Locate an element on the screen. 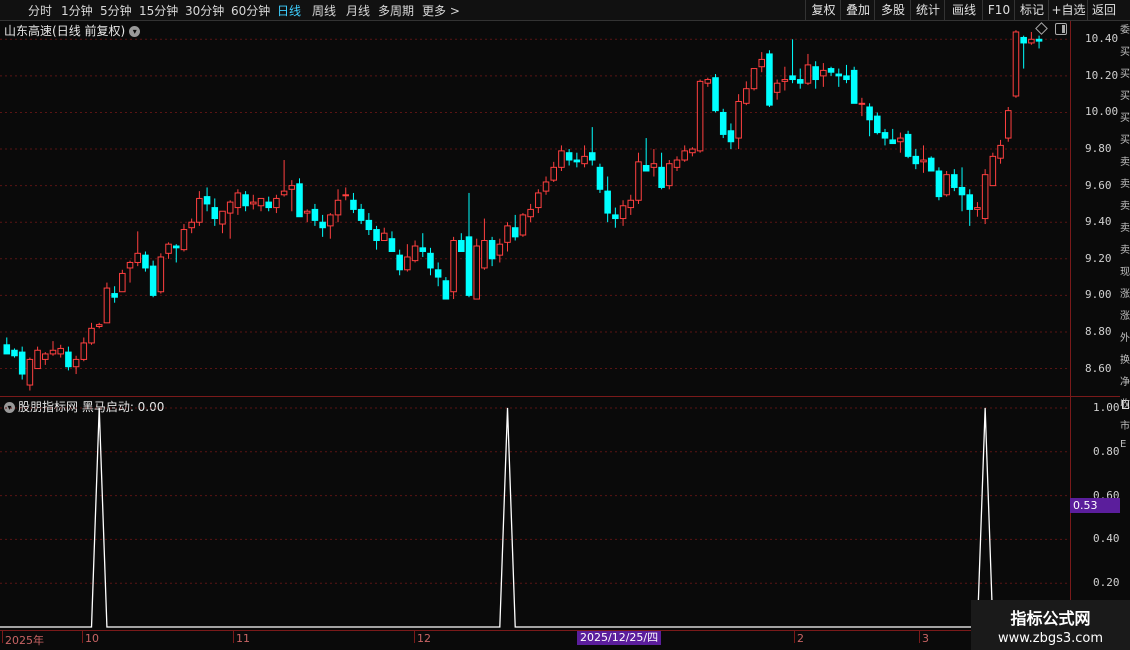  tool-button-6: 标记 is located at coordinates (1031, 10).